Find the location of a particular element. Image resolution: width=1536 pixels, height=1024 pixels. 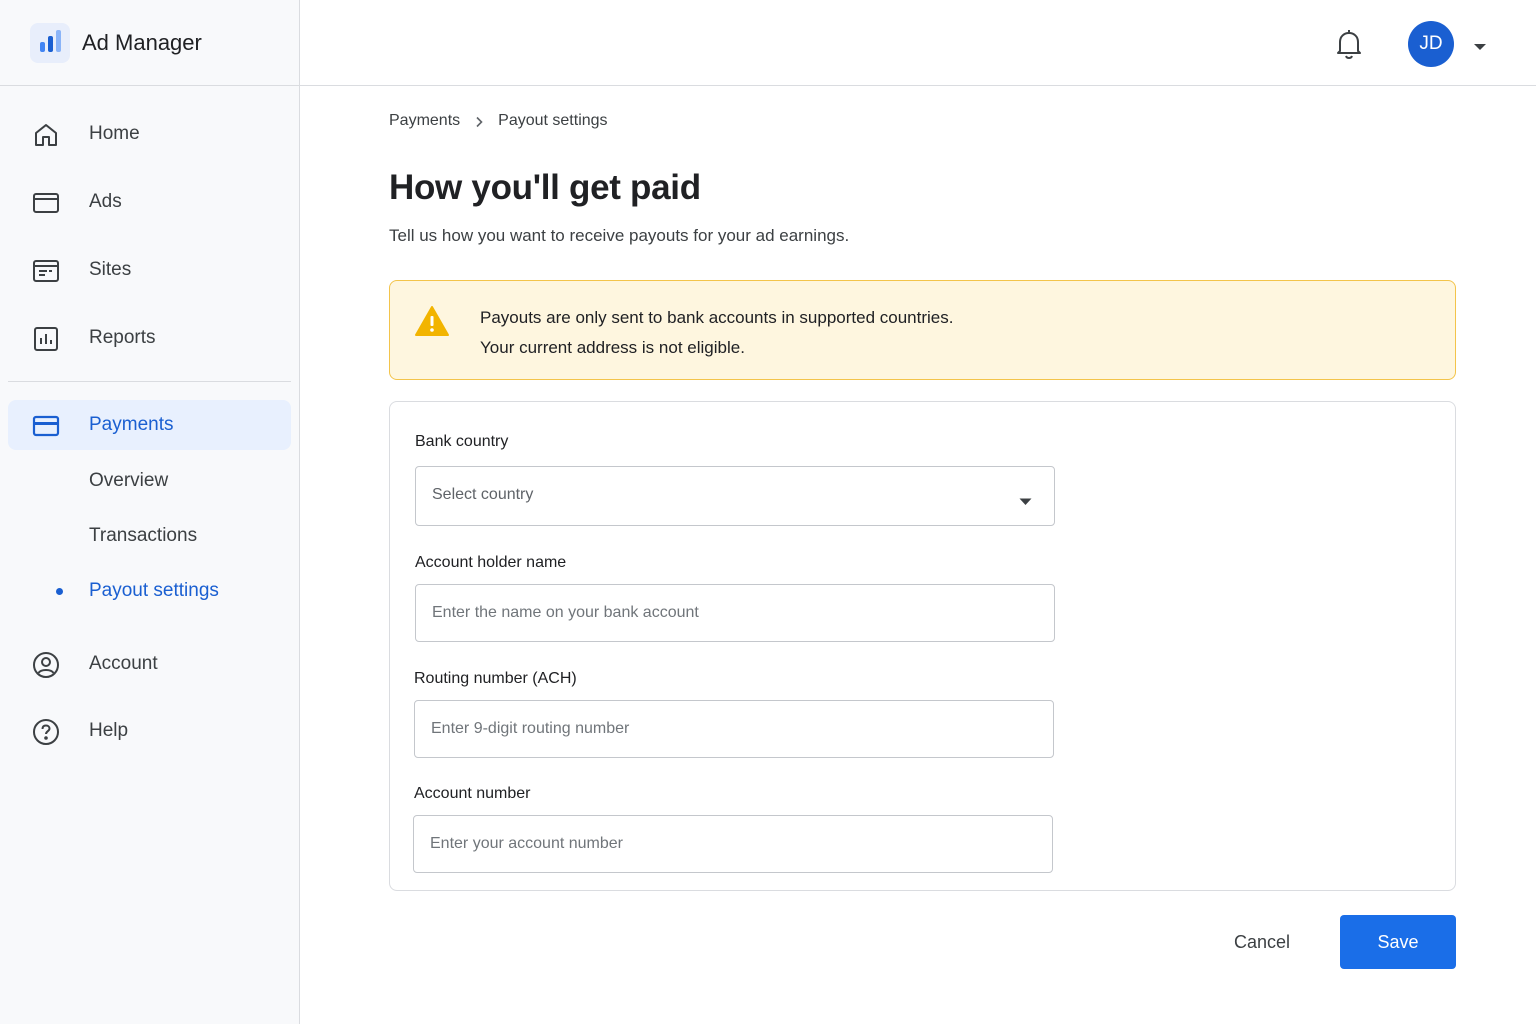

sidebar-item-payments: Payments is located at coordinates (149, 425).